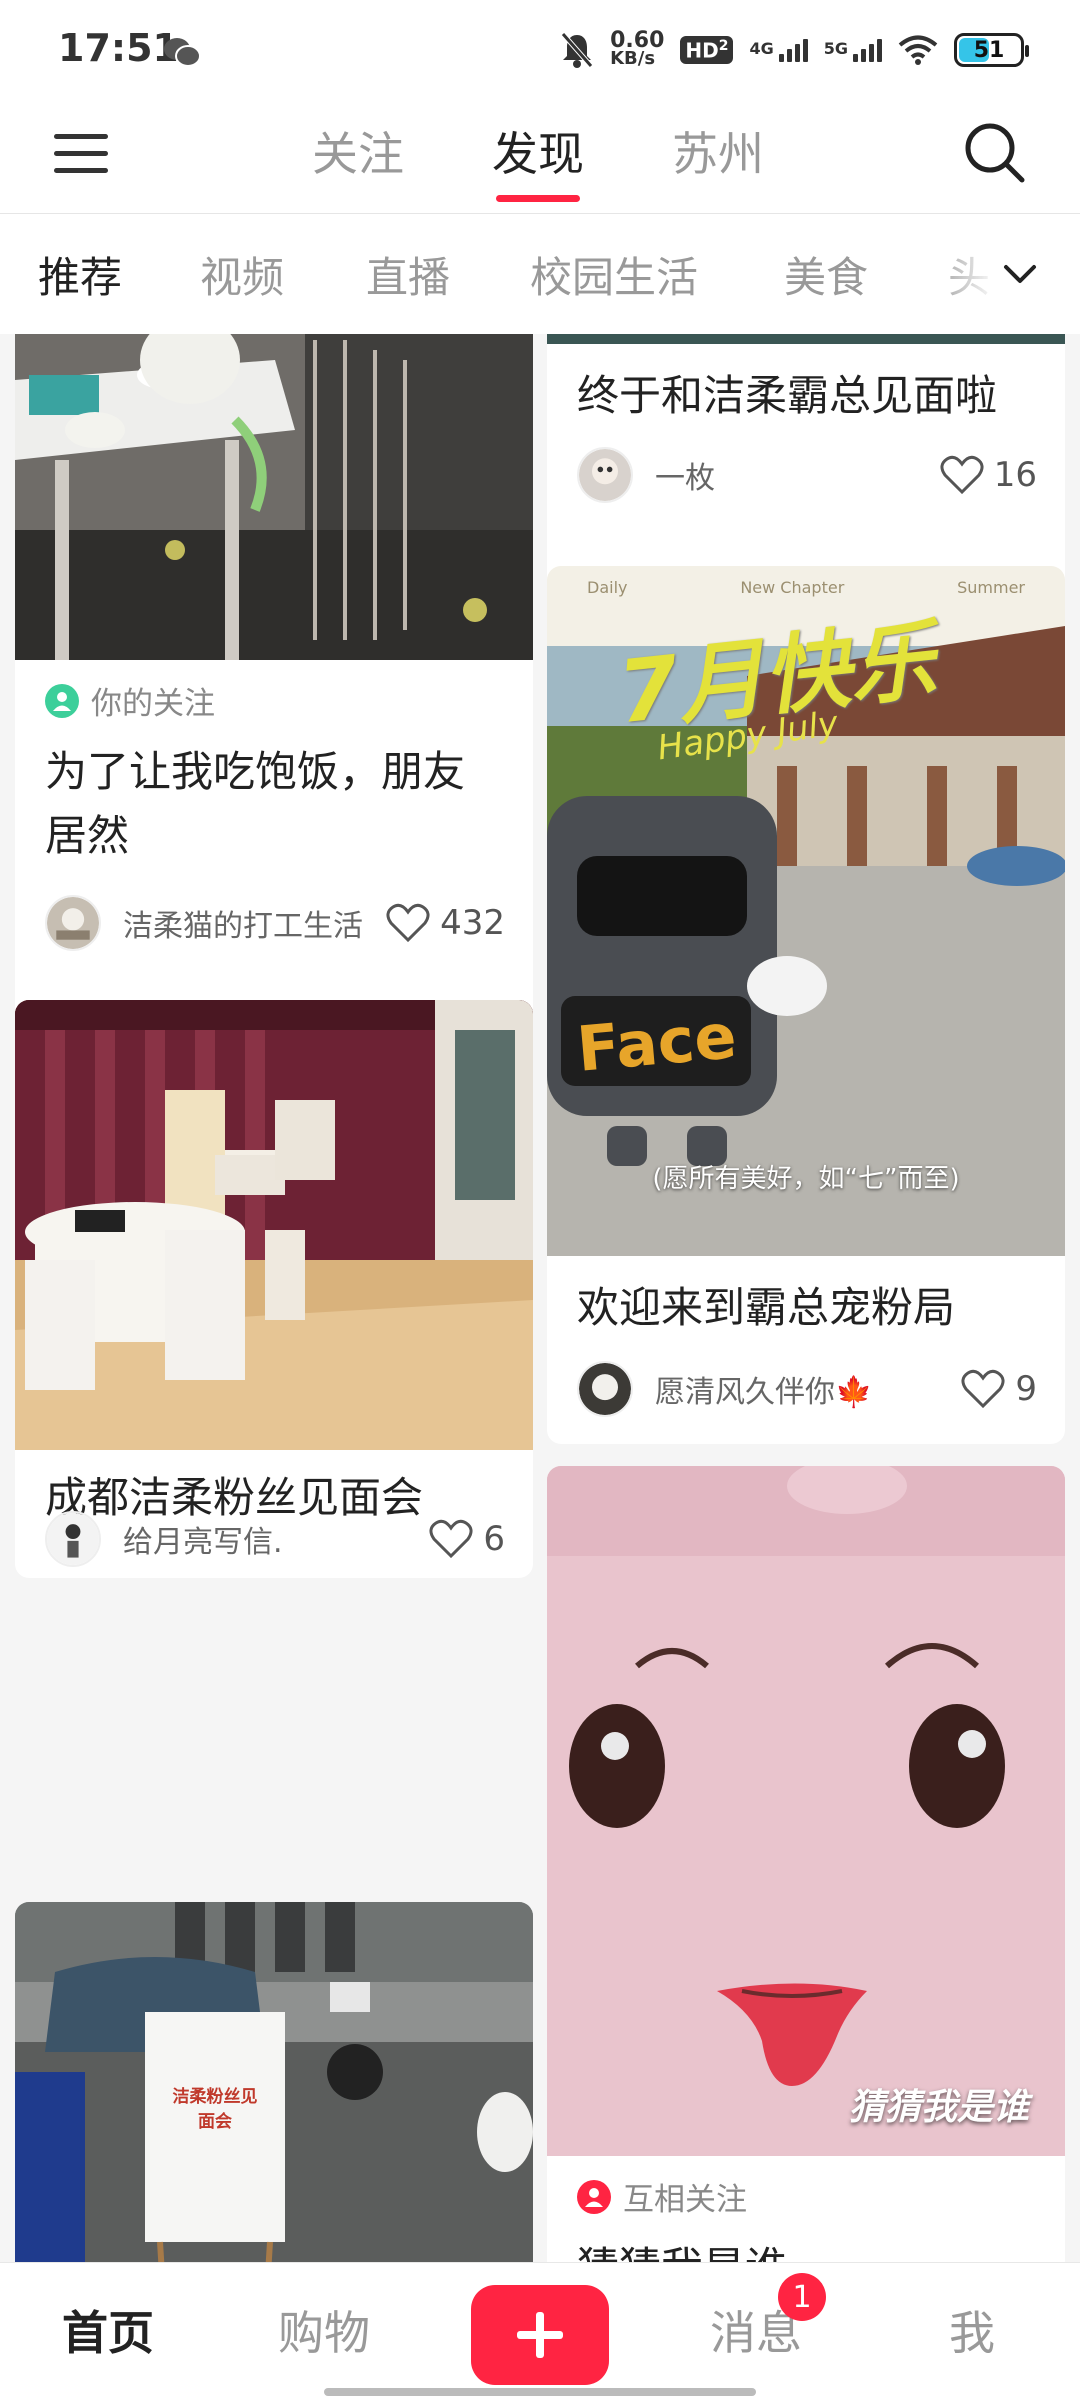 This screenshot has height=2400, width=1080. Describe the element at coordinates (274, 804) in the screenshot. I see `note-title: 为了让我吃饱饭，朋友居然` at that location.